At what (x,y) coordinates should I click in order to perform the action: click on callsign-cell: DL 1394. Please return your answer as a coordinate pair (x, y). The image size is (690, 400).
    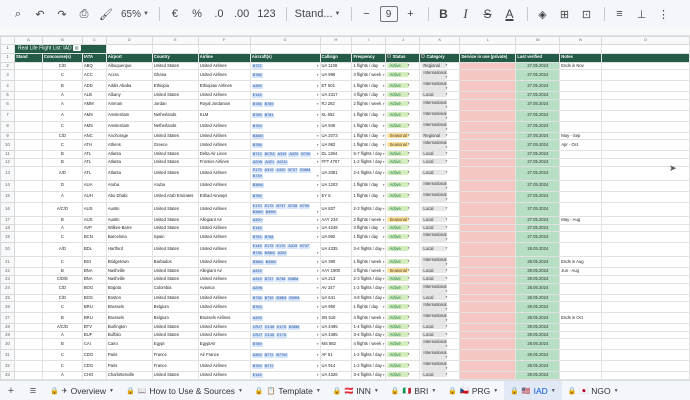
    Looking at the image, I should click on (336, 154).